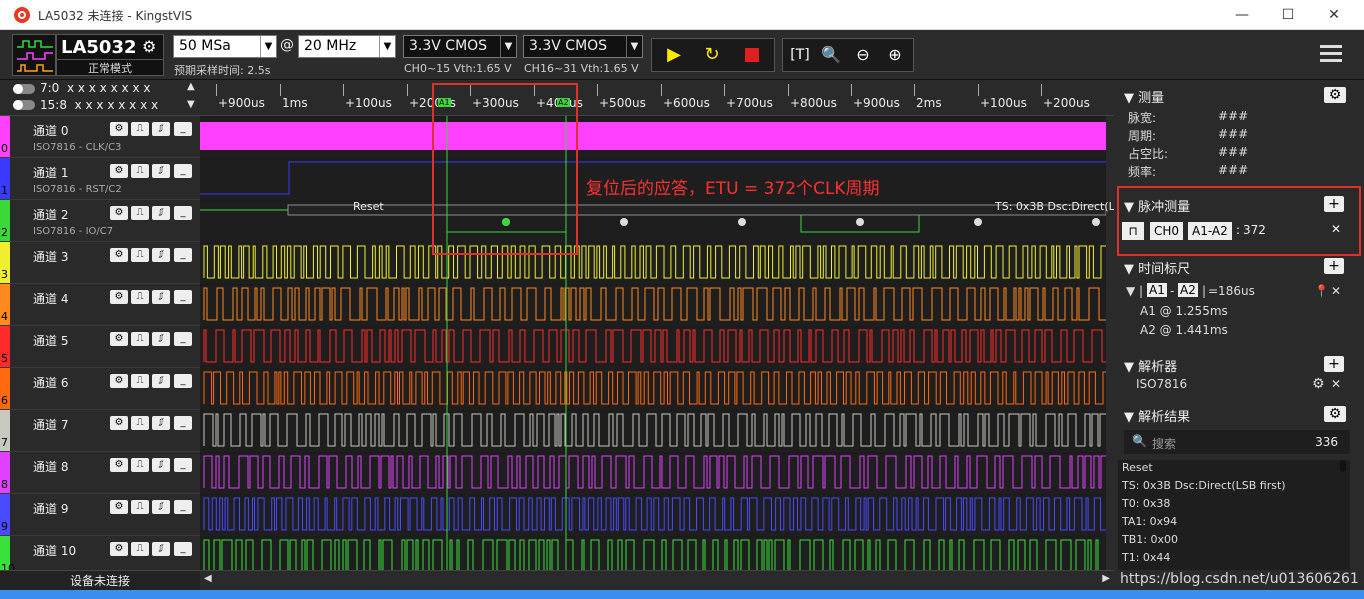 The height and width of the screenshot is (599, 1364). What do you see at coordinates (1242, 15) in the screenshot?
I see `minimize-icon: —` at bounding box center [1242, 15].